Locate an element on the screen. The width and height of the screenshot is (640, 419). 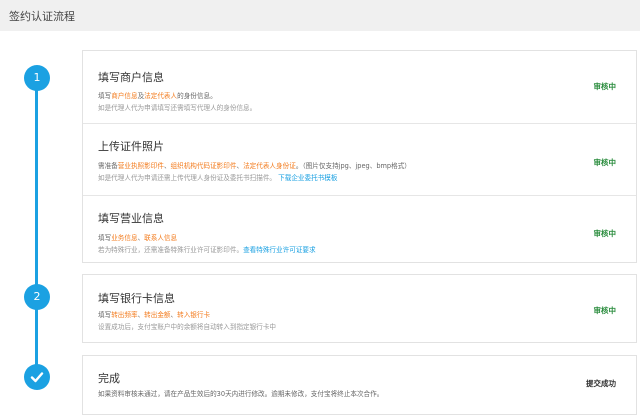
highlight-amount: 转出金额 is located at coordinates (157, 315).